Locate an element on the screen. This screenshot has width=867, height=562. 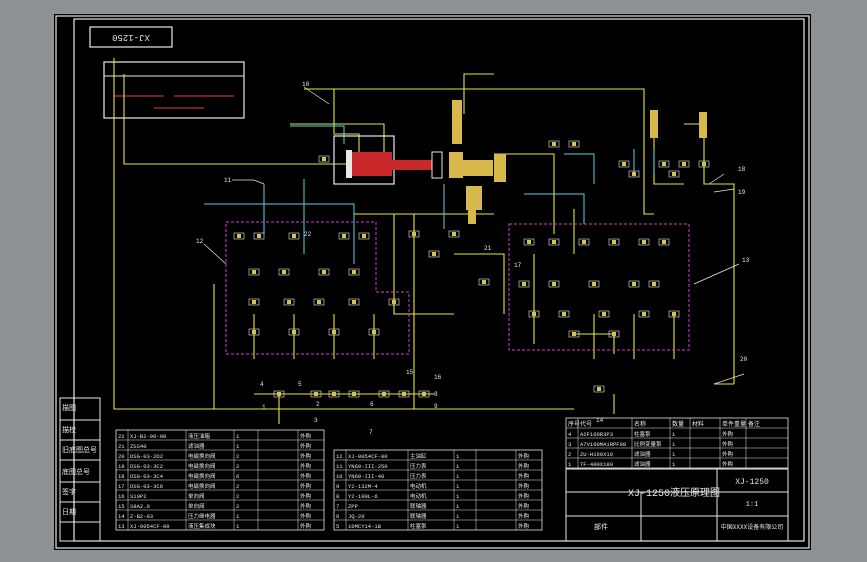
bom-cell: 9 is located at coordinates (337, 486).